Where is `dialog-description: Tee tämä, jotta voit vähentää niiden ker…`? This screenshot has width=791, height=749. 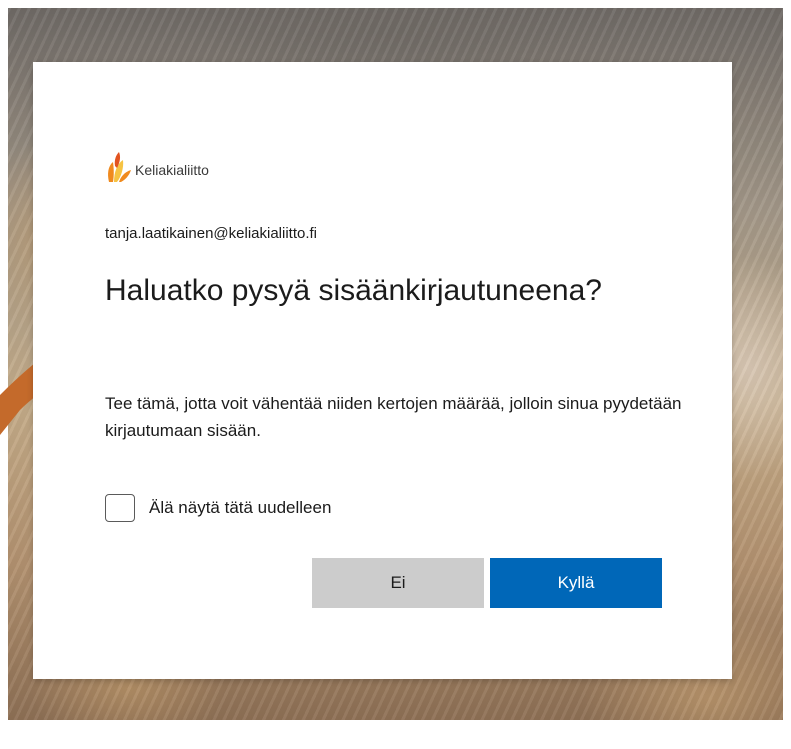
dialog-description: Tee tämä, jotta voit vähentää niiden ker… is located at coordinates (393, 417).